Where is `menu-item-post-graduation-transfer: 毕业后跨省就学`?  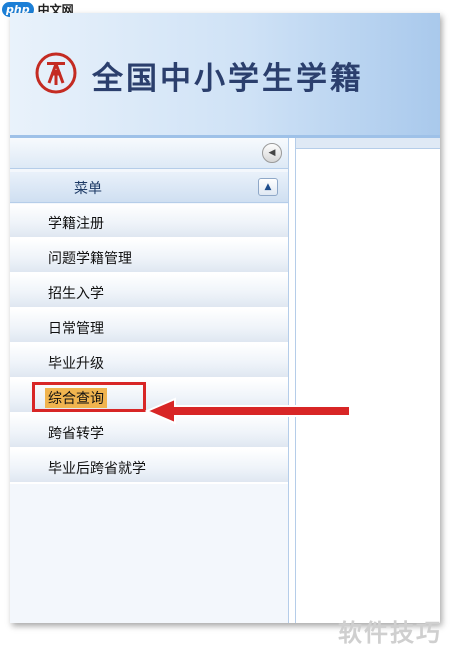
menu-item-post-graduation-transfer: 毕业后跨省就学 is located at coordinates (149, 466).